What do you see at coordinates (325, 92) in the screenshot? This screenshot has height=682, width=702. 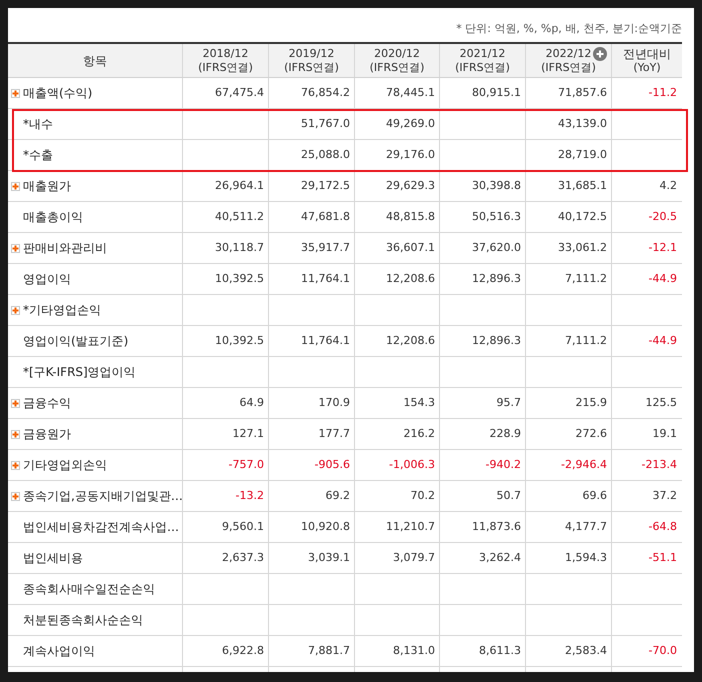 I see `value-text: 76,854.2` at bounding box center [325, 92].